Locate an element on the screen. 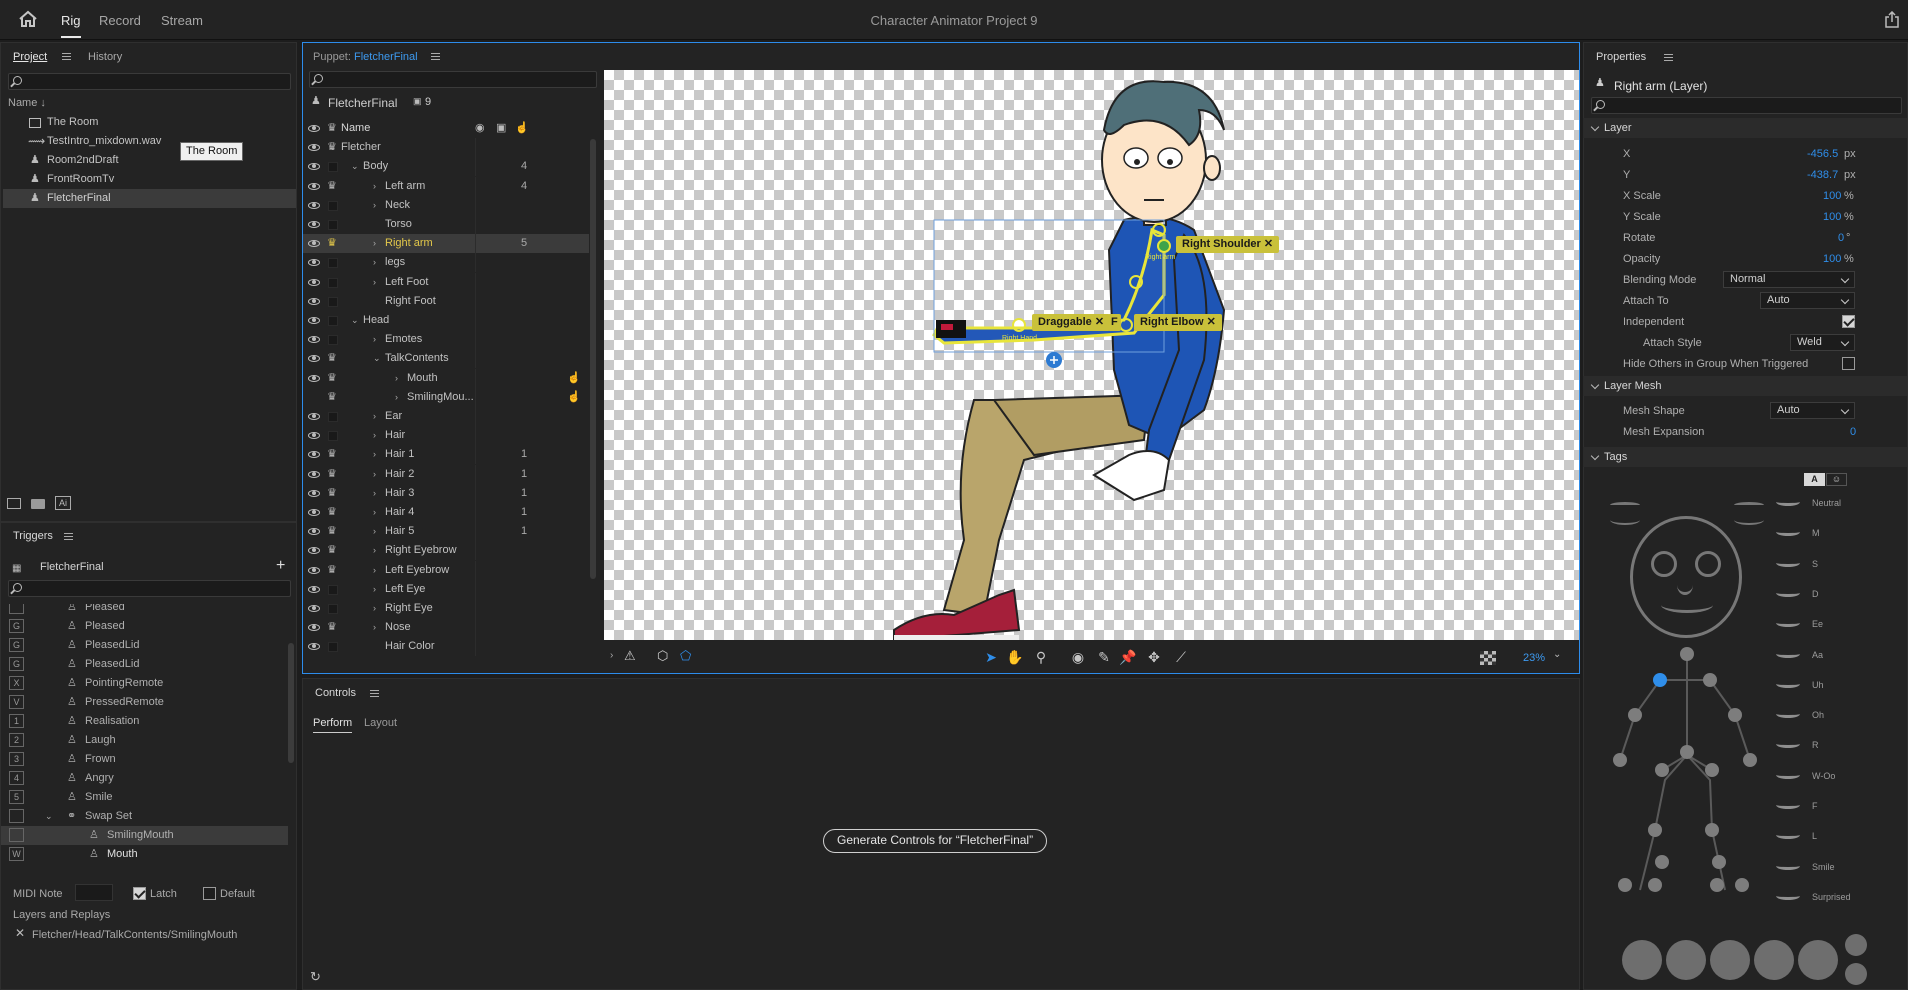  transparency-grid-icon is located at coordinates (1488, 658).